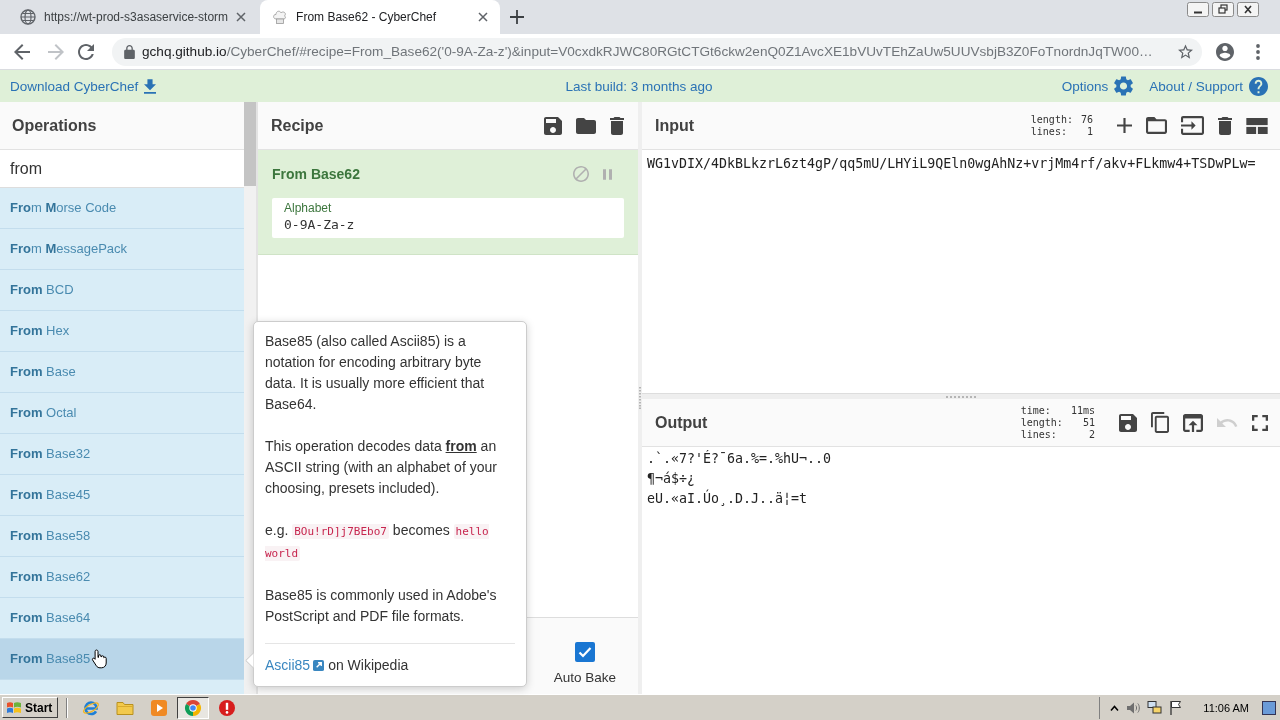  Describe the element at coordinates (1160, 422) in the screenshot. I see `copy-icon` at that location.